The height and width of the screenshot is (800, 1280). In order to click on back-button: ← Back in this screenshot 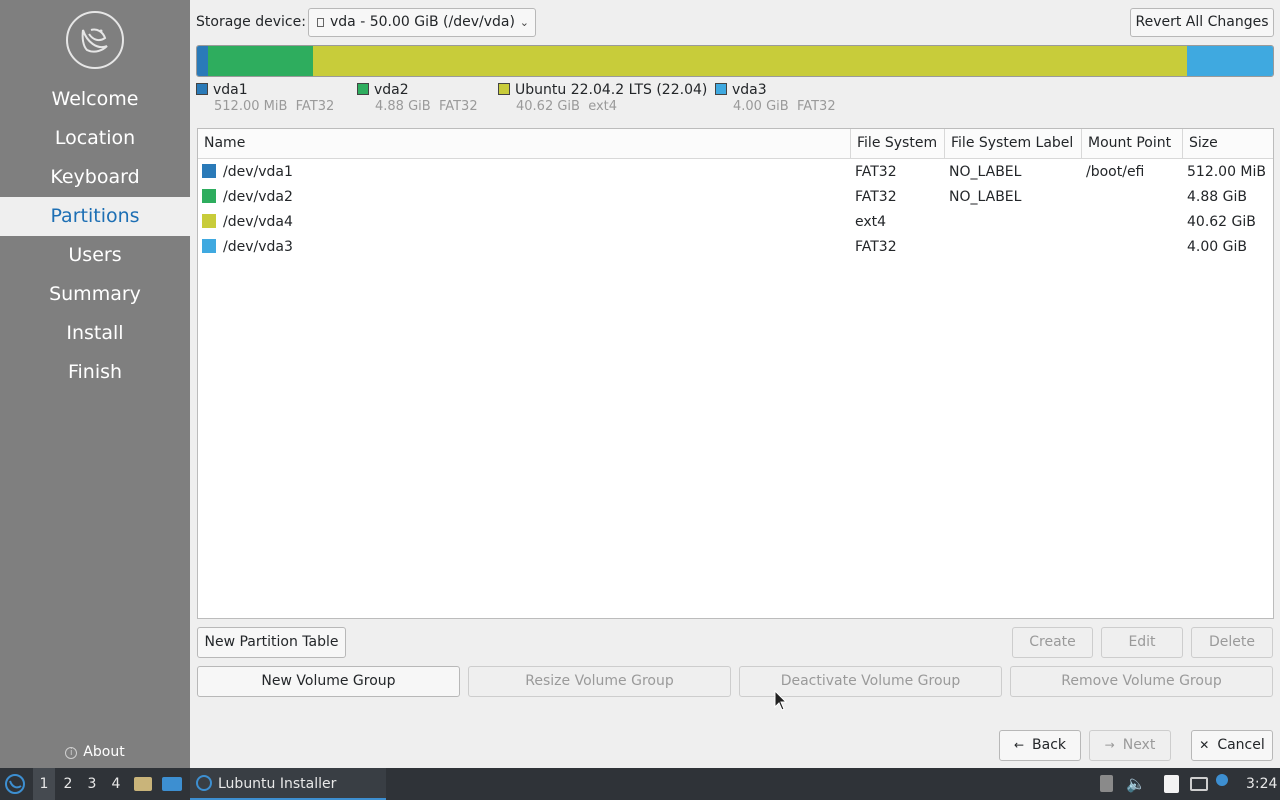, I will do `click(1040, 745)`.